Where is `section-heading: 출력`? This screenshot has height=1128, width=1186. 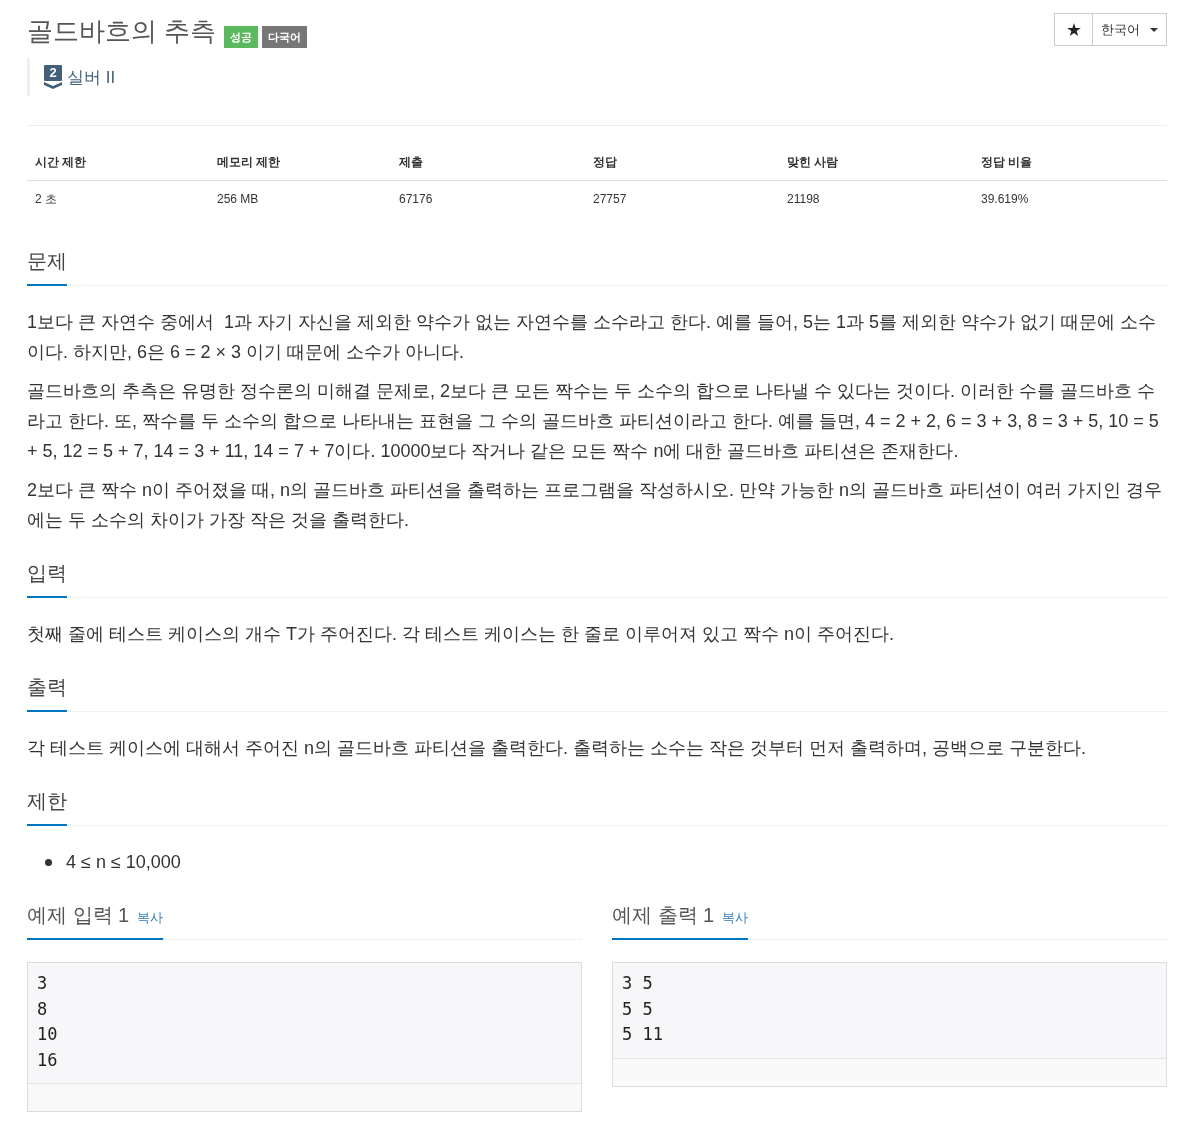
section-heading: 출력 is located at coordinates (47, 692).